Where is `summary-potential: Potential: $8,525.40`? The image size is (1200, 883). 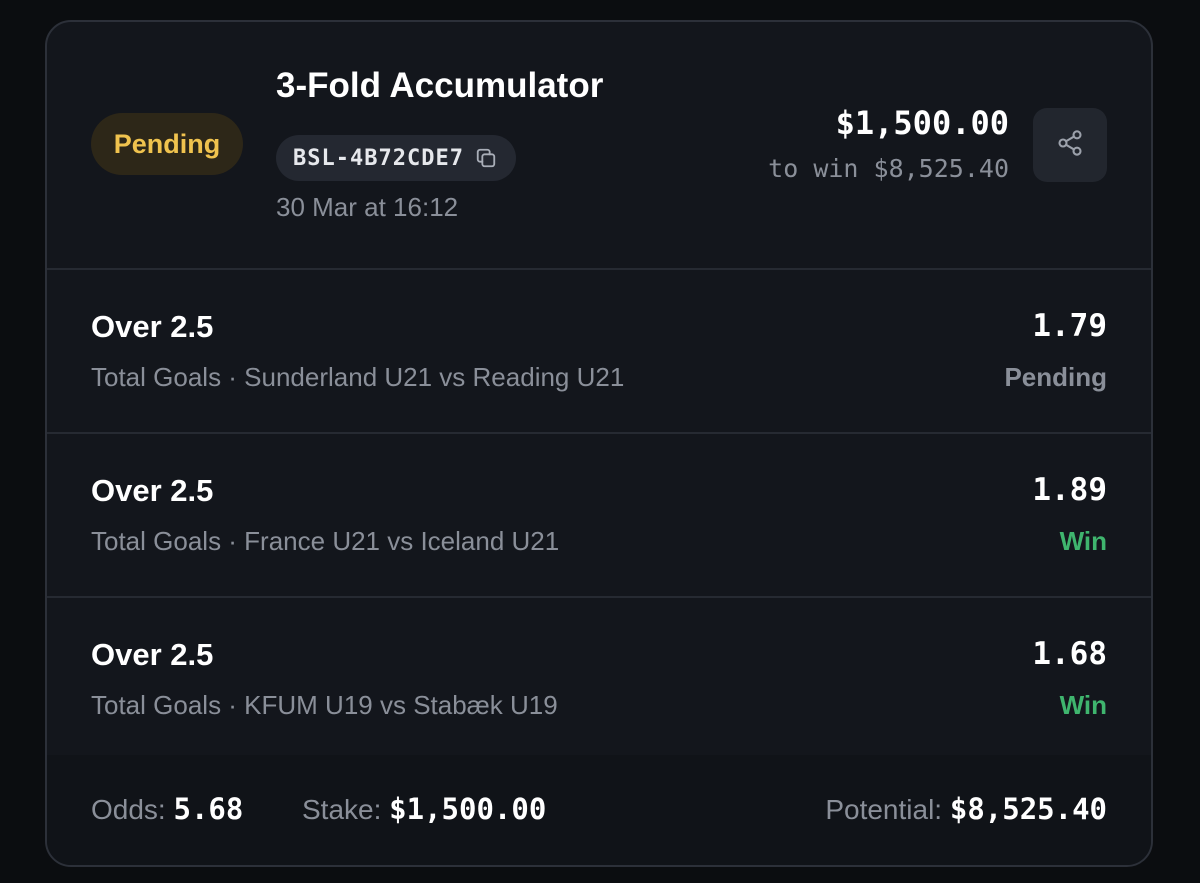
summary-potential: Potential: $8,525.40 is located at coordinates (966, 809).